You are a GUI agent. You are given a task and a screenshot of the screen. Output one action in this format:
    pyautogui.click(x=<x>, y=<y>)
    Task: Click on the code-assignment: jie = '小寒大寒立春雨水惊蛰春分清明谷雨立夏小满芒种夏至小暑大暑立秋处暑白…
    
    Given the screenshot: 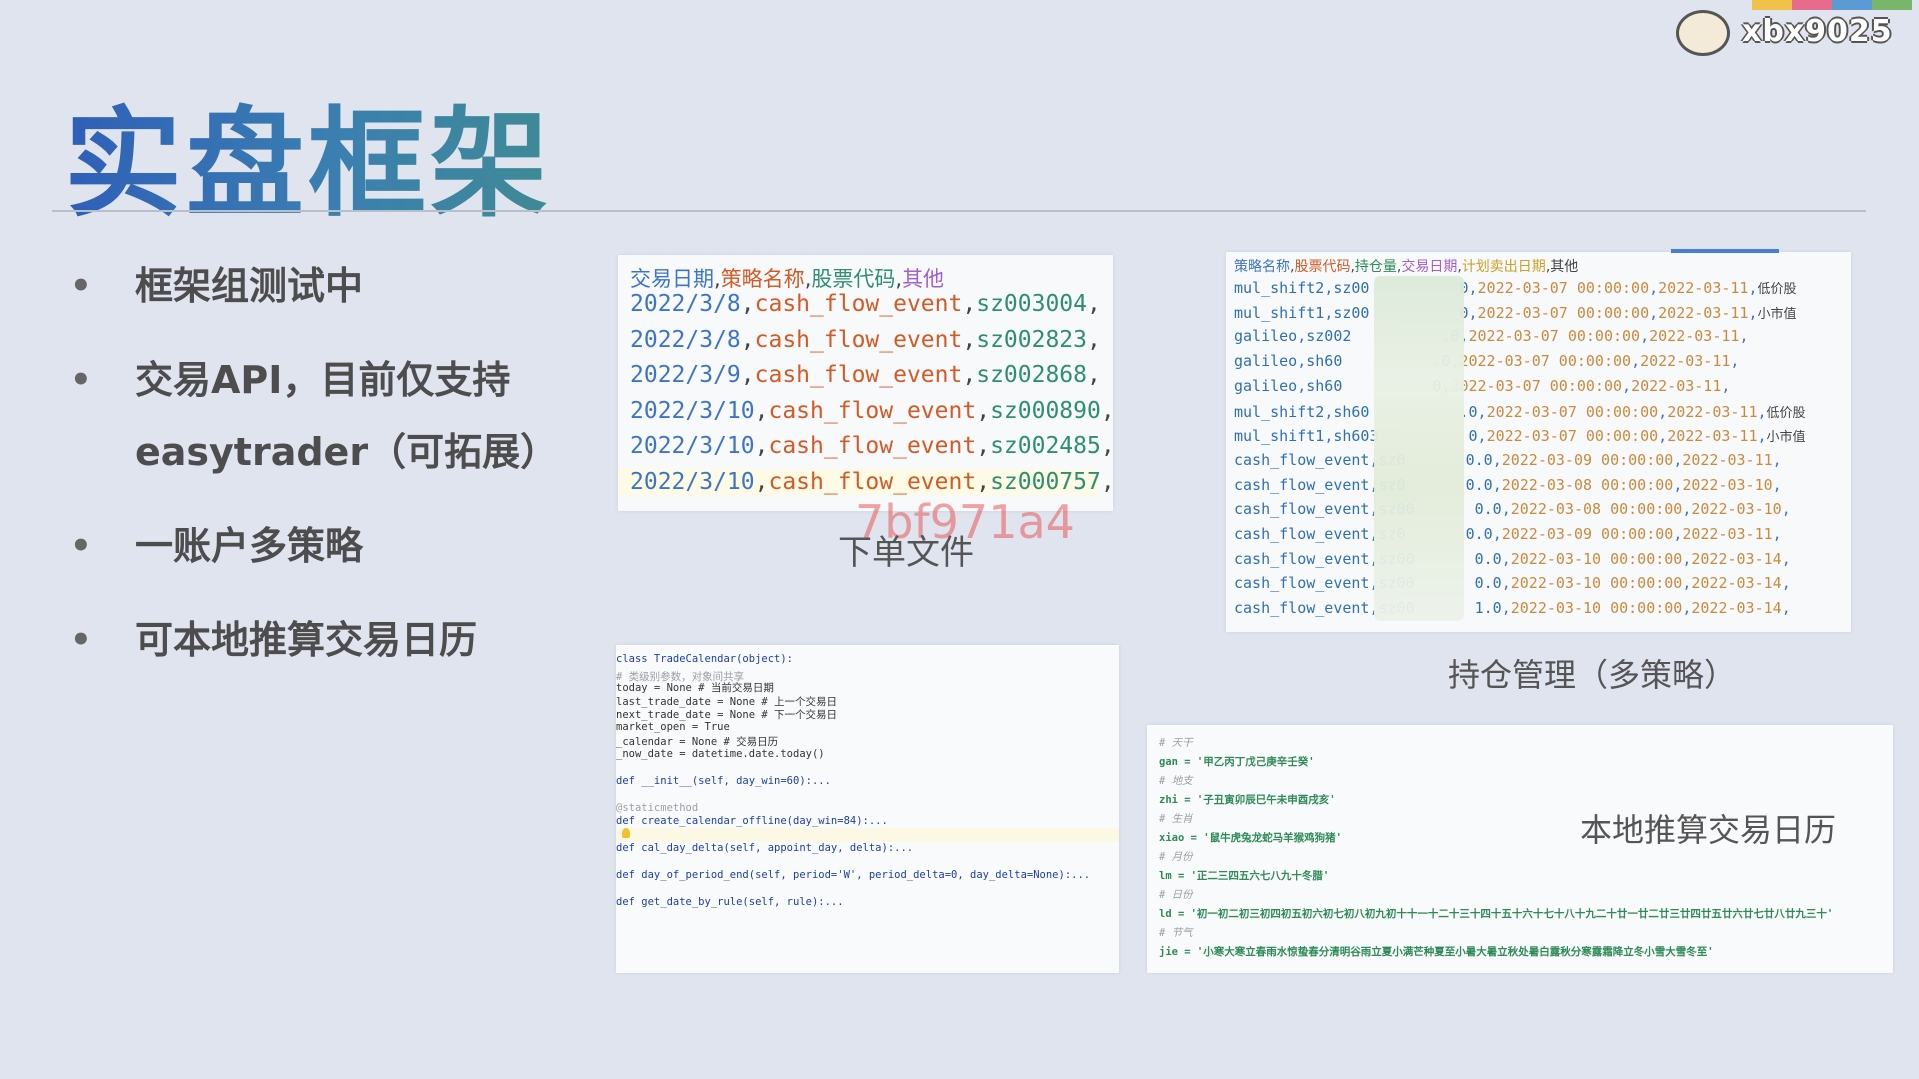 What is the action you would take?
    pyautogui.click(x=1436, y=952)
    